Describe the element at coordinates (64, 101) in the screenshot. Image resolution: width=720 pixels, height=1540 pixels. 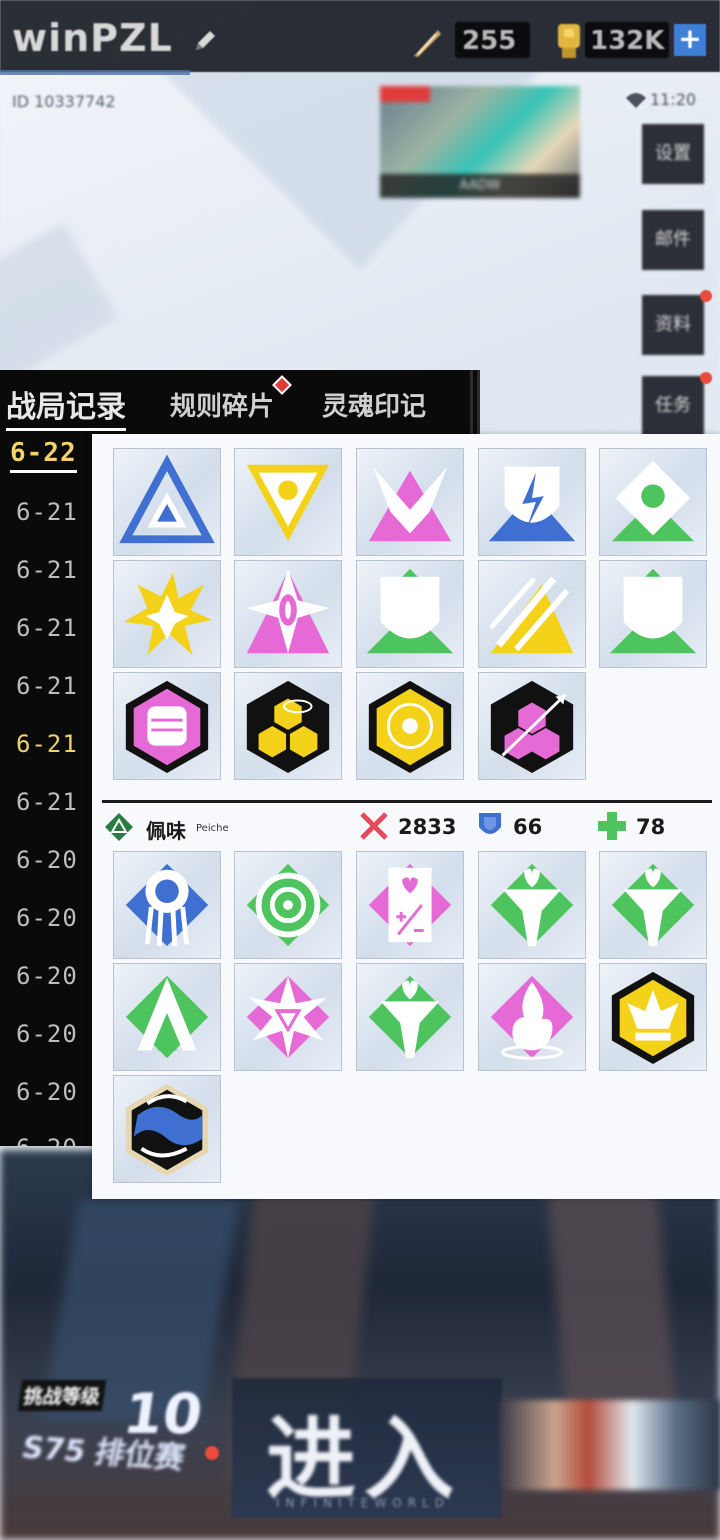
I see `player-id: ID 10337742` at that location.